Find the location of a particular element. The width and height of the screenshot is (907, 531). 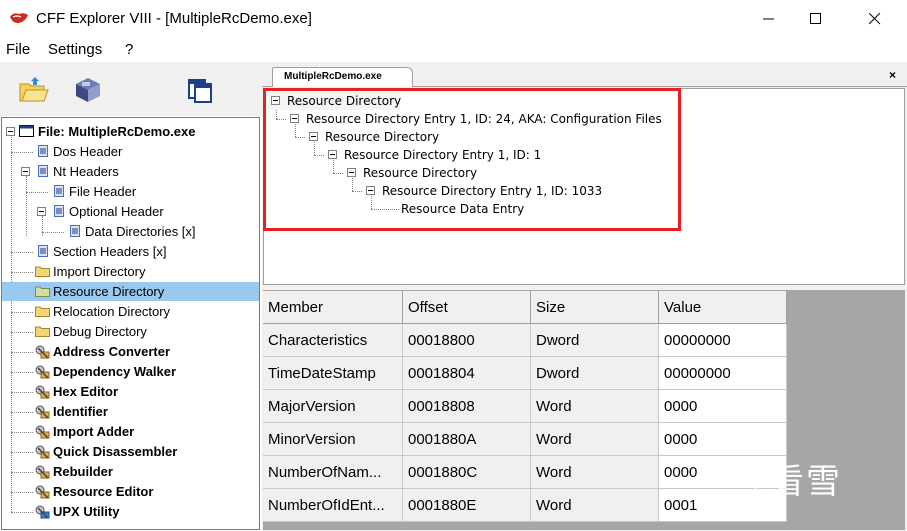

tree-item-optional-header: Optional Header is located at coordinates (130, 211).